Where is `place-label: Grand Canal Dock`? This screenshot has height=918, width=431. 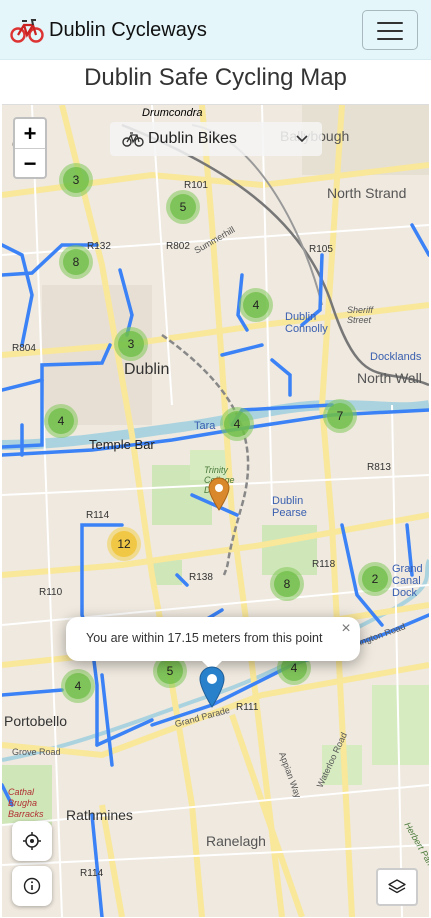
place-label: Grand Canal Dock is located at coordinates (407, 581).